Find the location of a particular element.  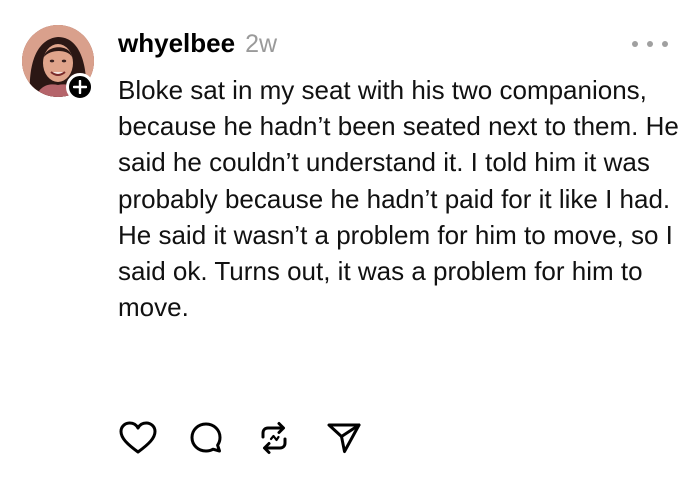

more-options-button is located at coordinates (650, 44).